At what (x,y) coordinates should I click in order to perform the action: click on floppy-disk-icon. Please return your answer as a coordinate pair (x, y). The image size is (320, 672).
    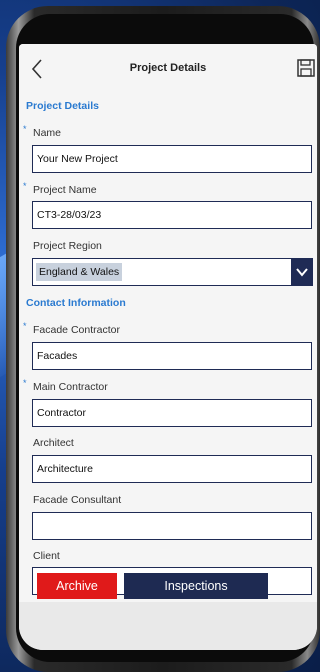
    Looking at the image, I should click on (306, 68).